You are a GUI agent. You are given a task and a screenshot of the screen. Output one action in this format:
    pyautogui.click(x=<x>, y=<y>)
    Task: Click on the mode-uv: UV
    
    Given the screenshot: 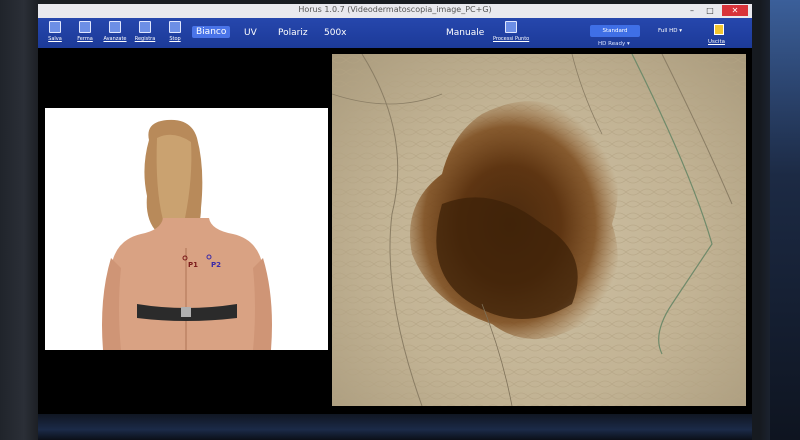 What is the action you would take?
    pyautogui.click(x=250, y=33)
    